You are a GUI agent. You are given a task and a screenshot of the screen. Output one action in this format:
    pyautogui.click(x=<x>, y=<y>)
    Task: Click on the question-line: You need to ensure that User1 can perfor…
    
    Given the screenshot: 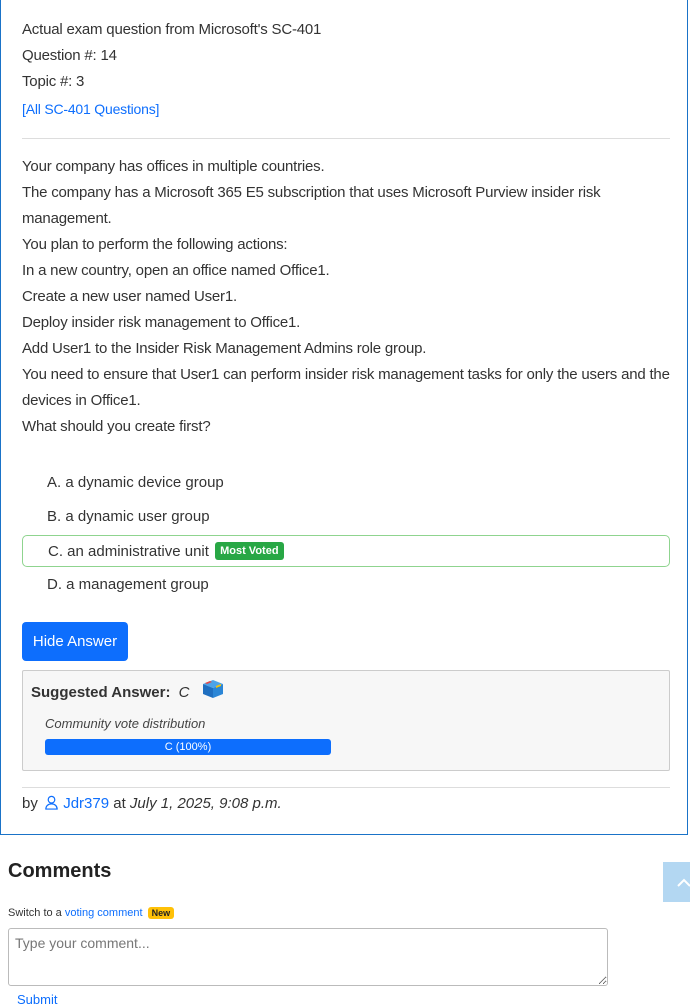 What is the action you would take?
    pyautogui.click(x=346, y=374)
    